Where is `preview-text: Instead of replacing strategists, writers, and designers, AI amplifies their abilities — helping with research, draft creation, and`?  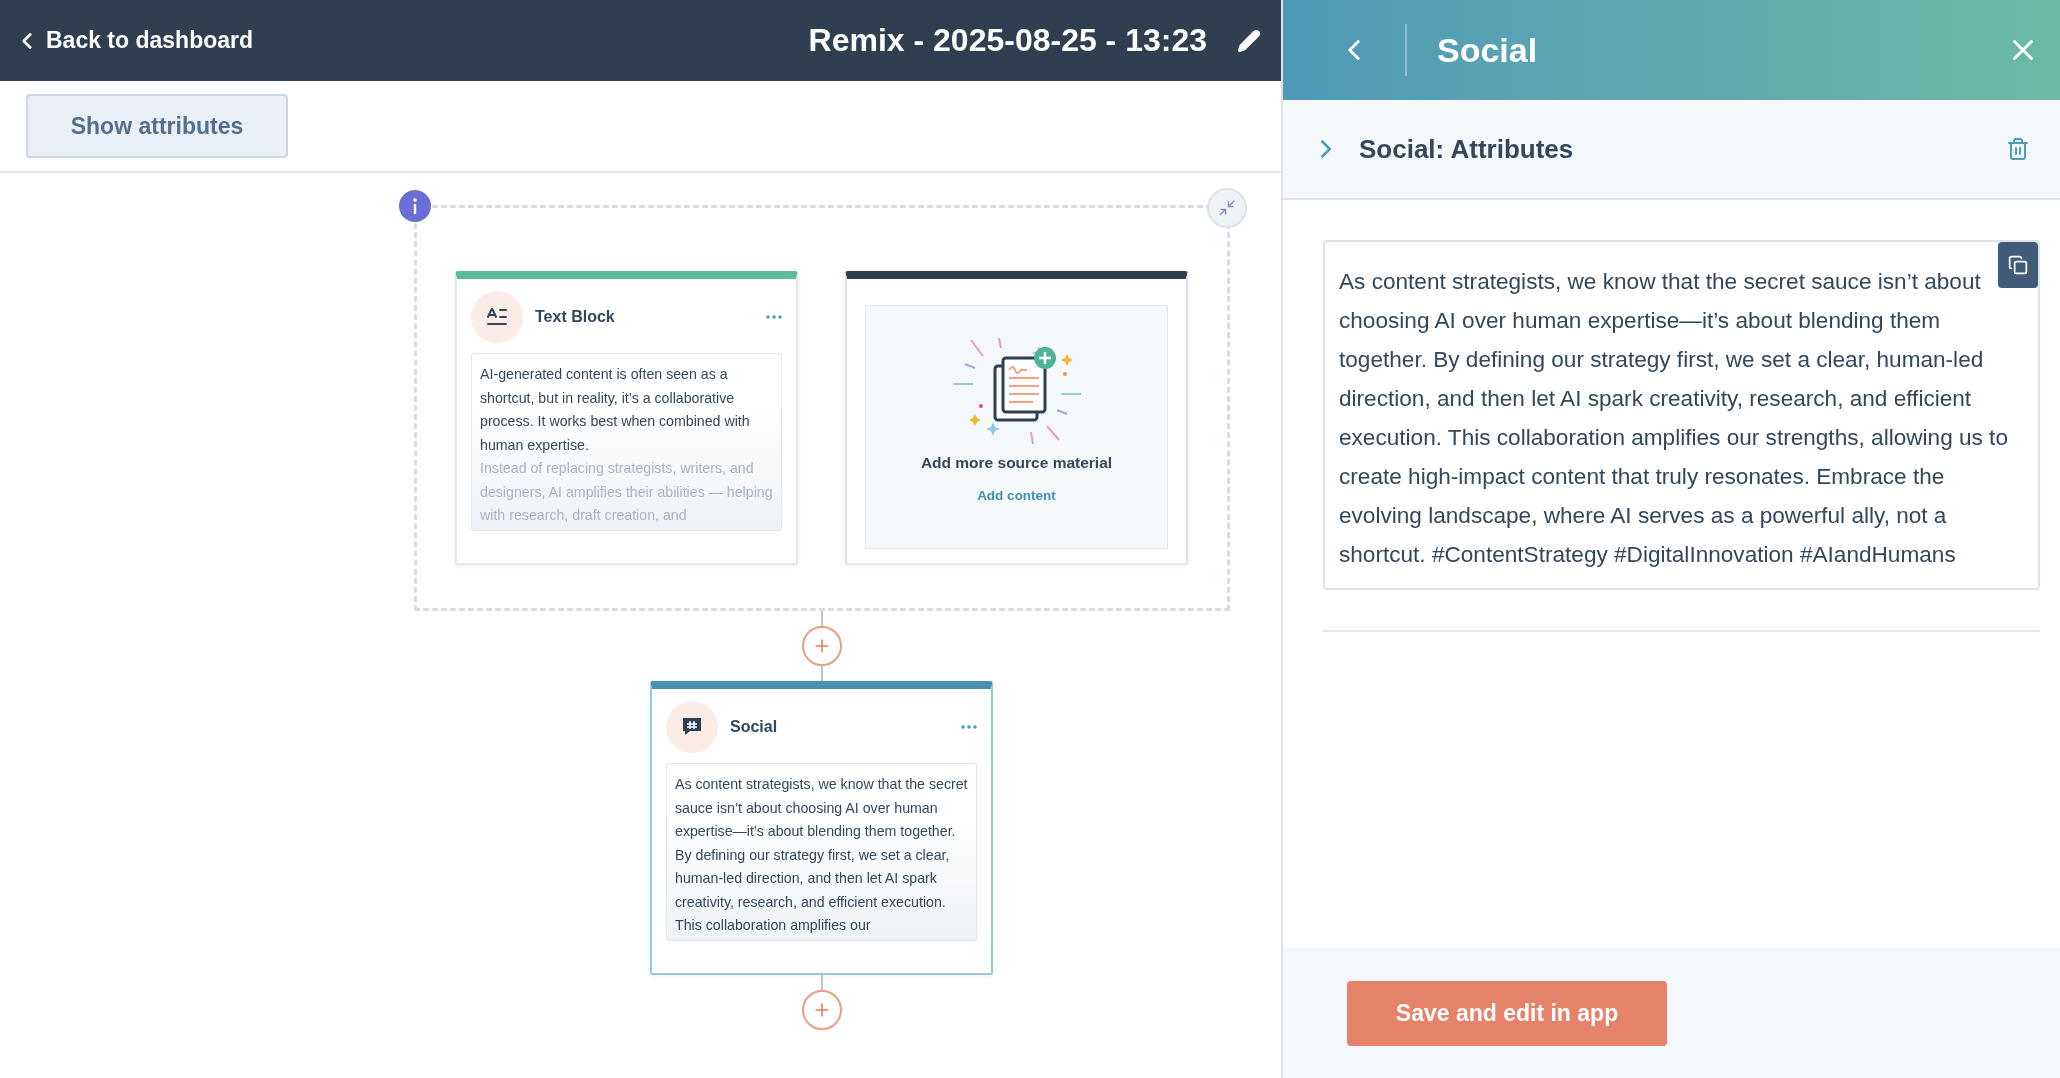
preview-text: Instead of replacing strategists, writers, and designers, AI amplifies their abilities — helping with research, draft creation, and is located at coordinates (626, 492).